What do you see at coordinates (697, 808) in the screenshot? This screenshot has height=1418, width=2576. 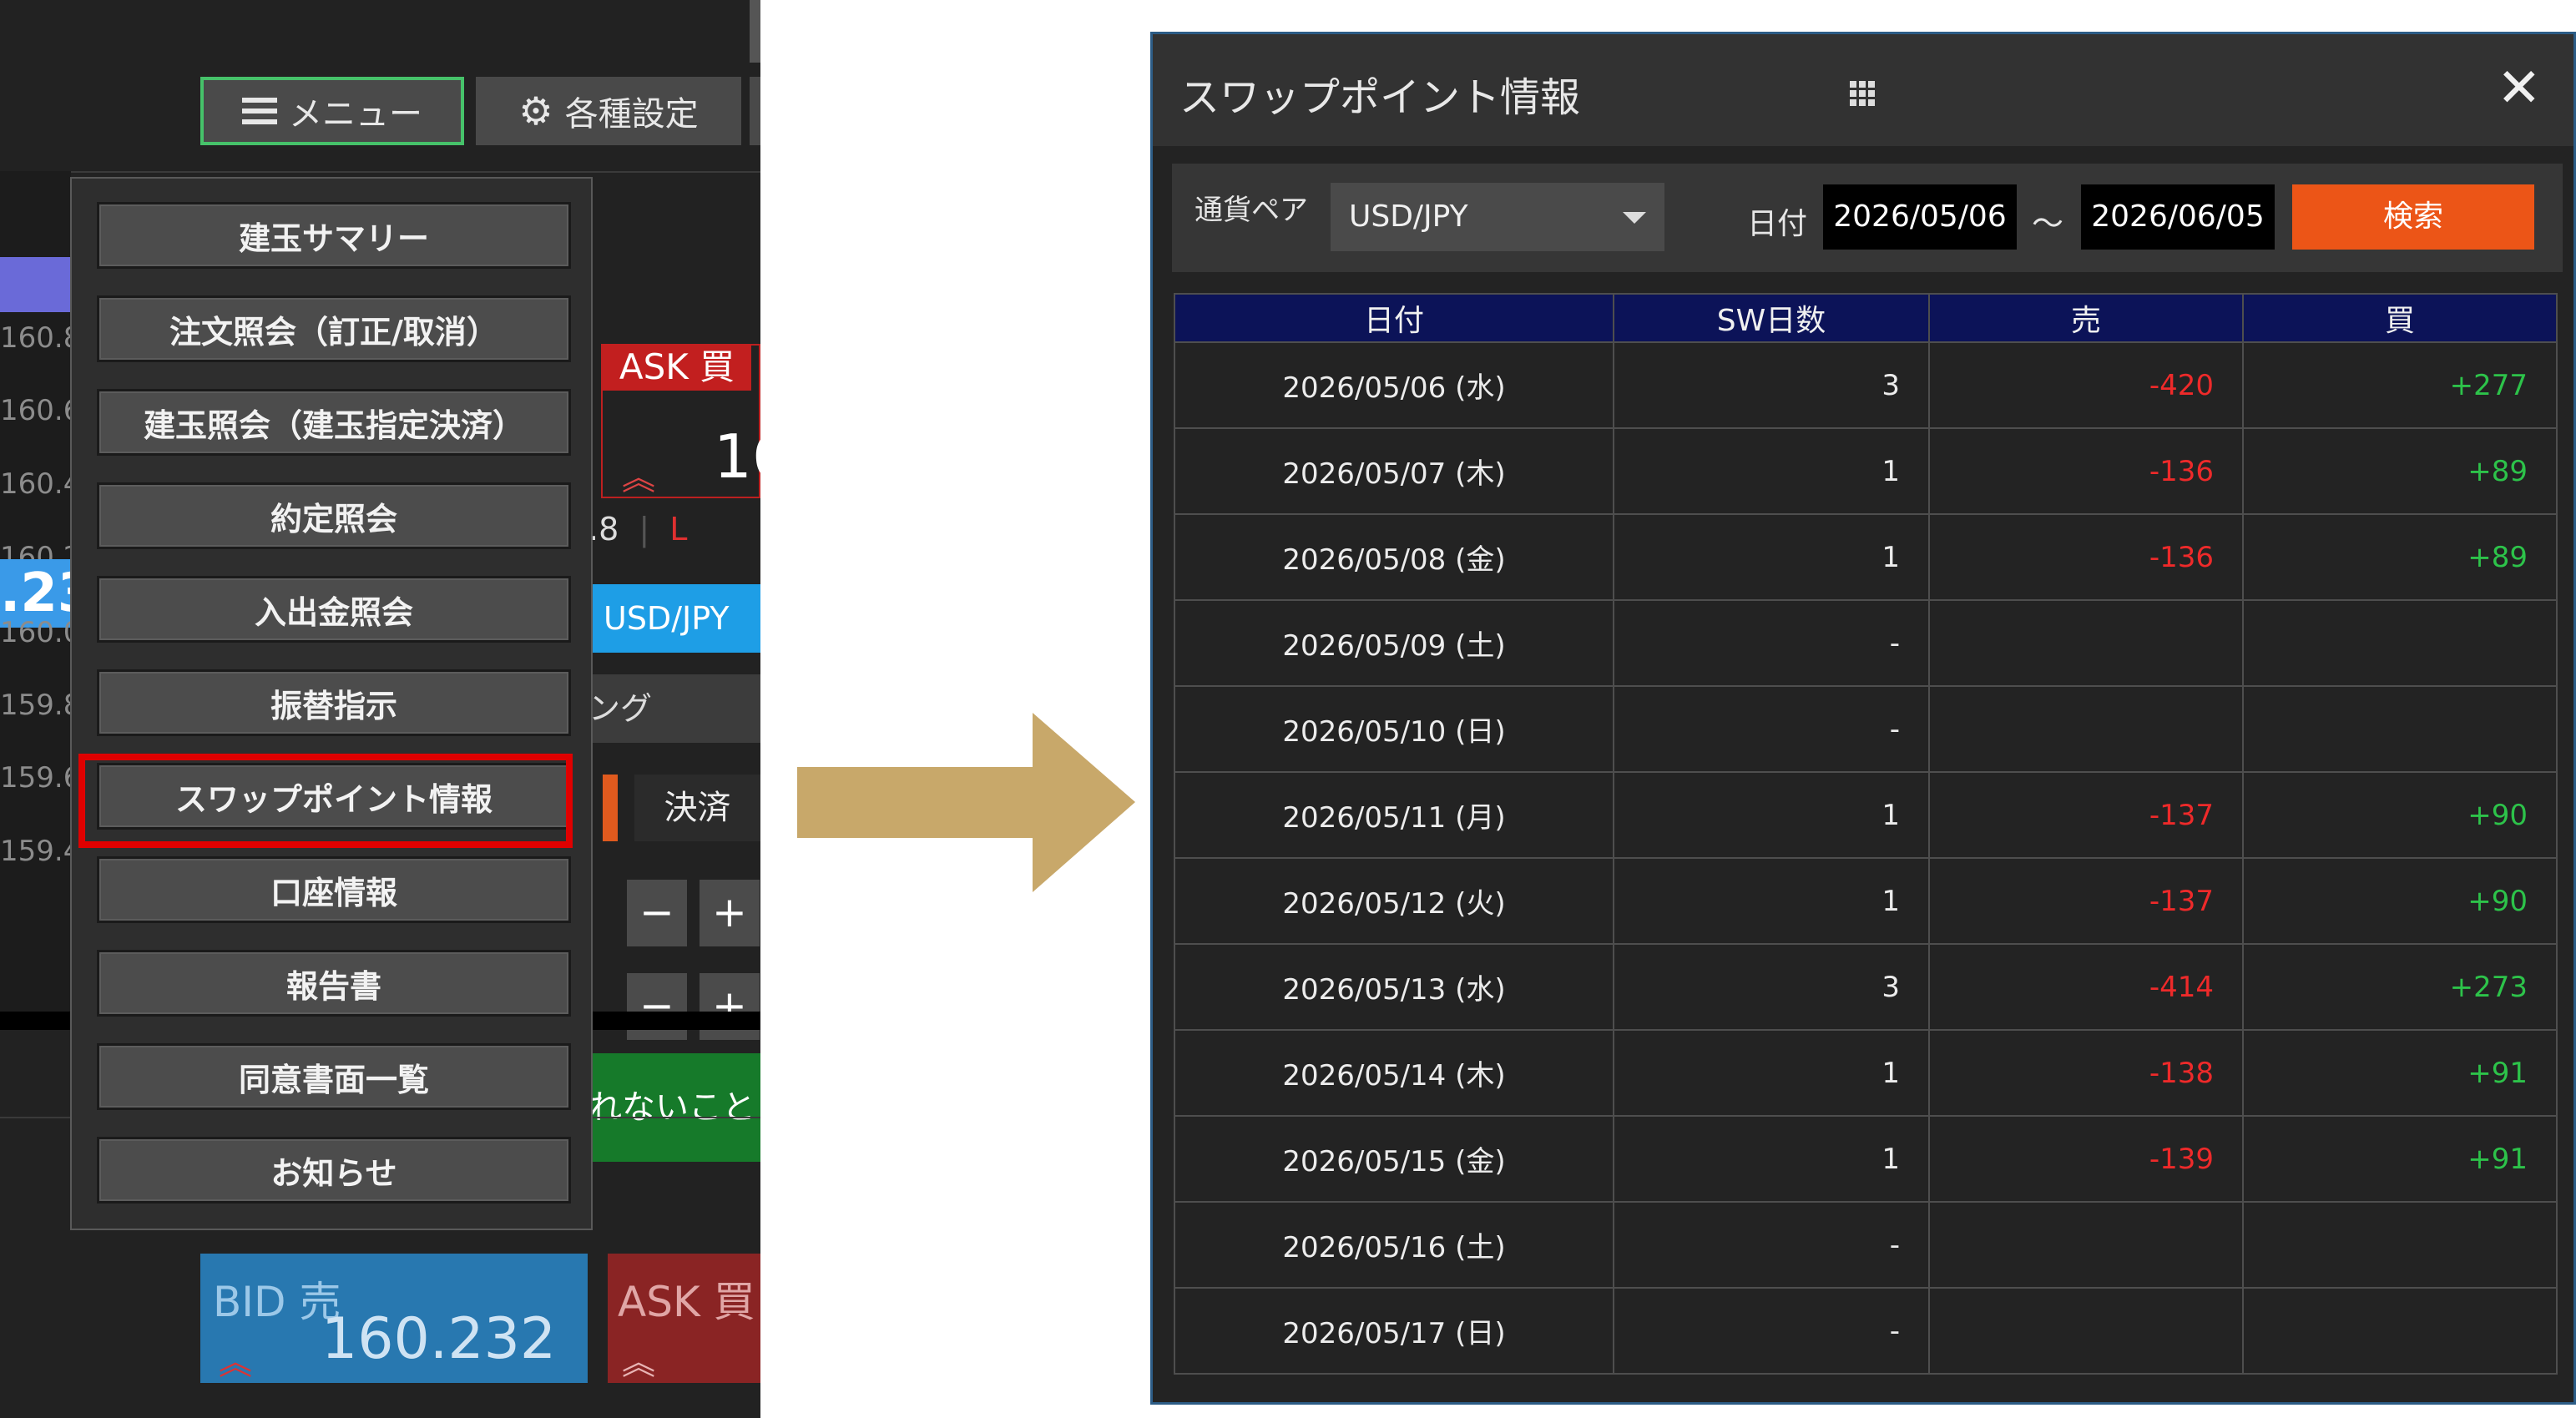 I see `settle-tab: 決済` at bounding box center [697, 808].